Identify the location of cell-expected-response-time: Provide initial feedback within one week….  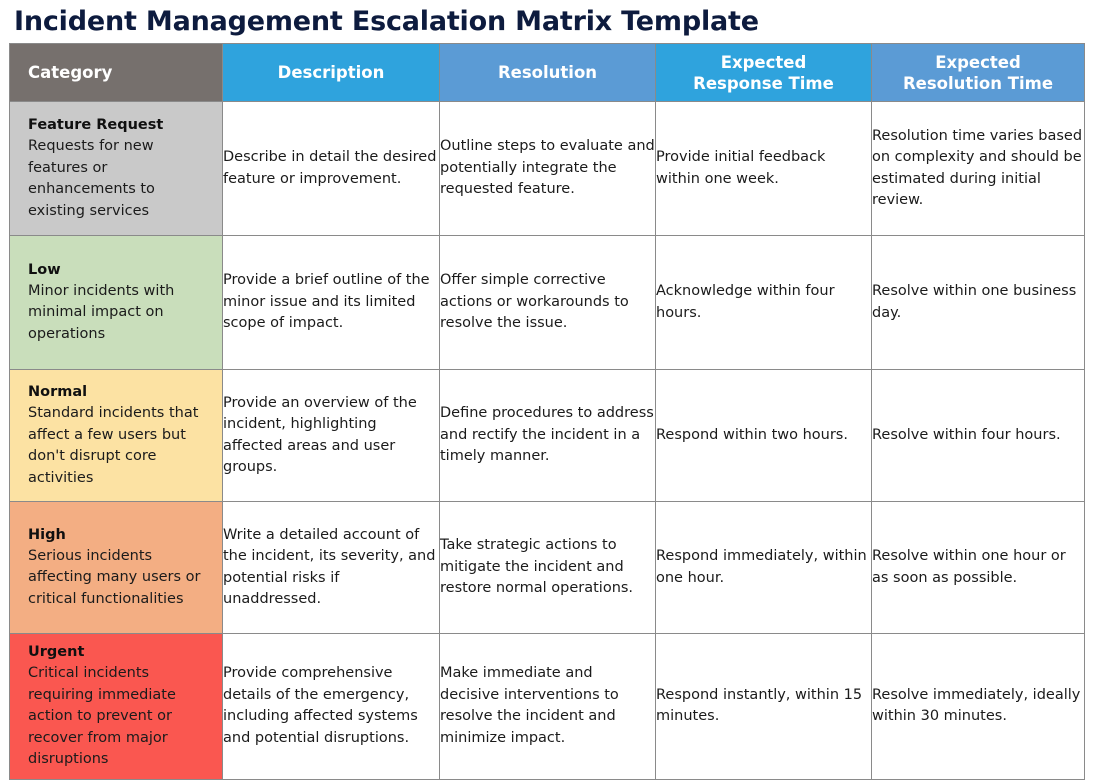
(763, 168).